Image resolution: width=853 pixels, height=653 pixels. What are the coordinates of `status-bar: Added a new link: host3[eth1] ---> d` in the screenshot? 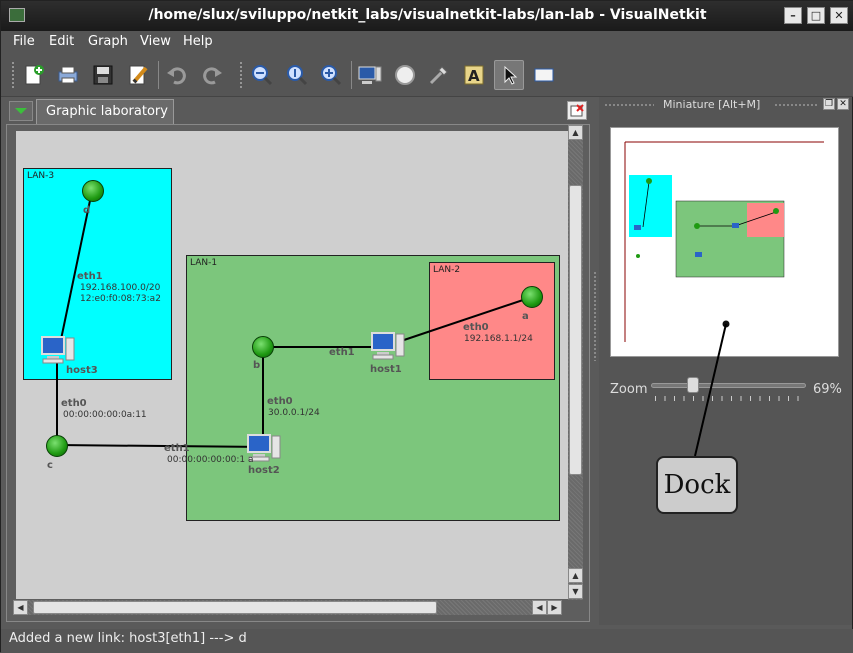 It's located at (427, 641).